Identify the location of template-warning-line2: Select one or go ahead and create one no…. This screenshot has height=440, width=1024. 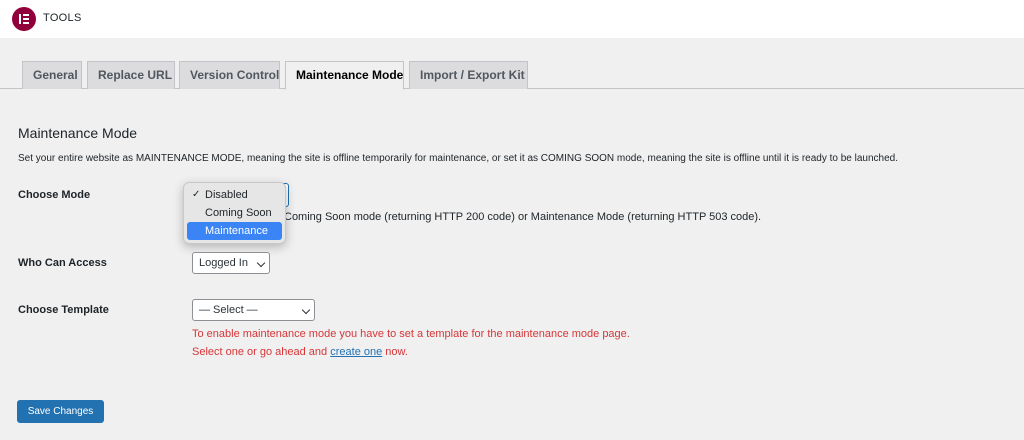
(300, 352).